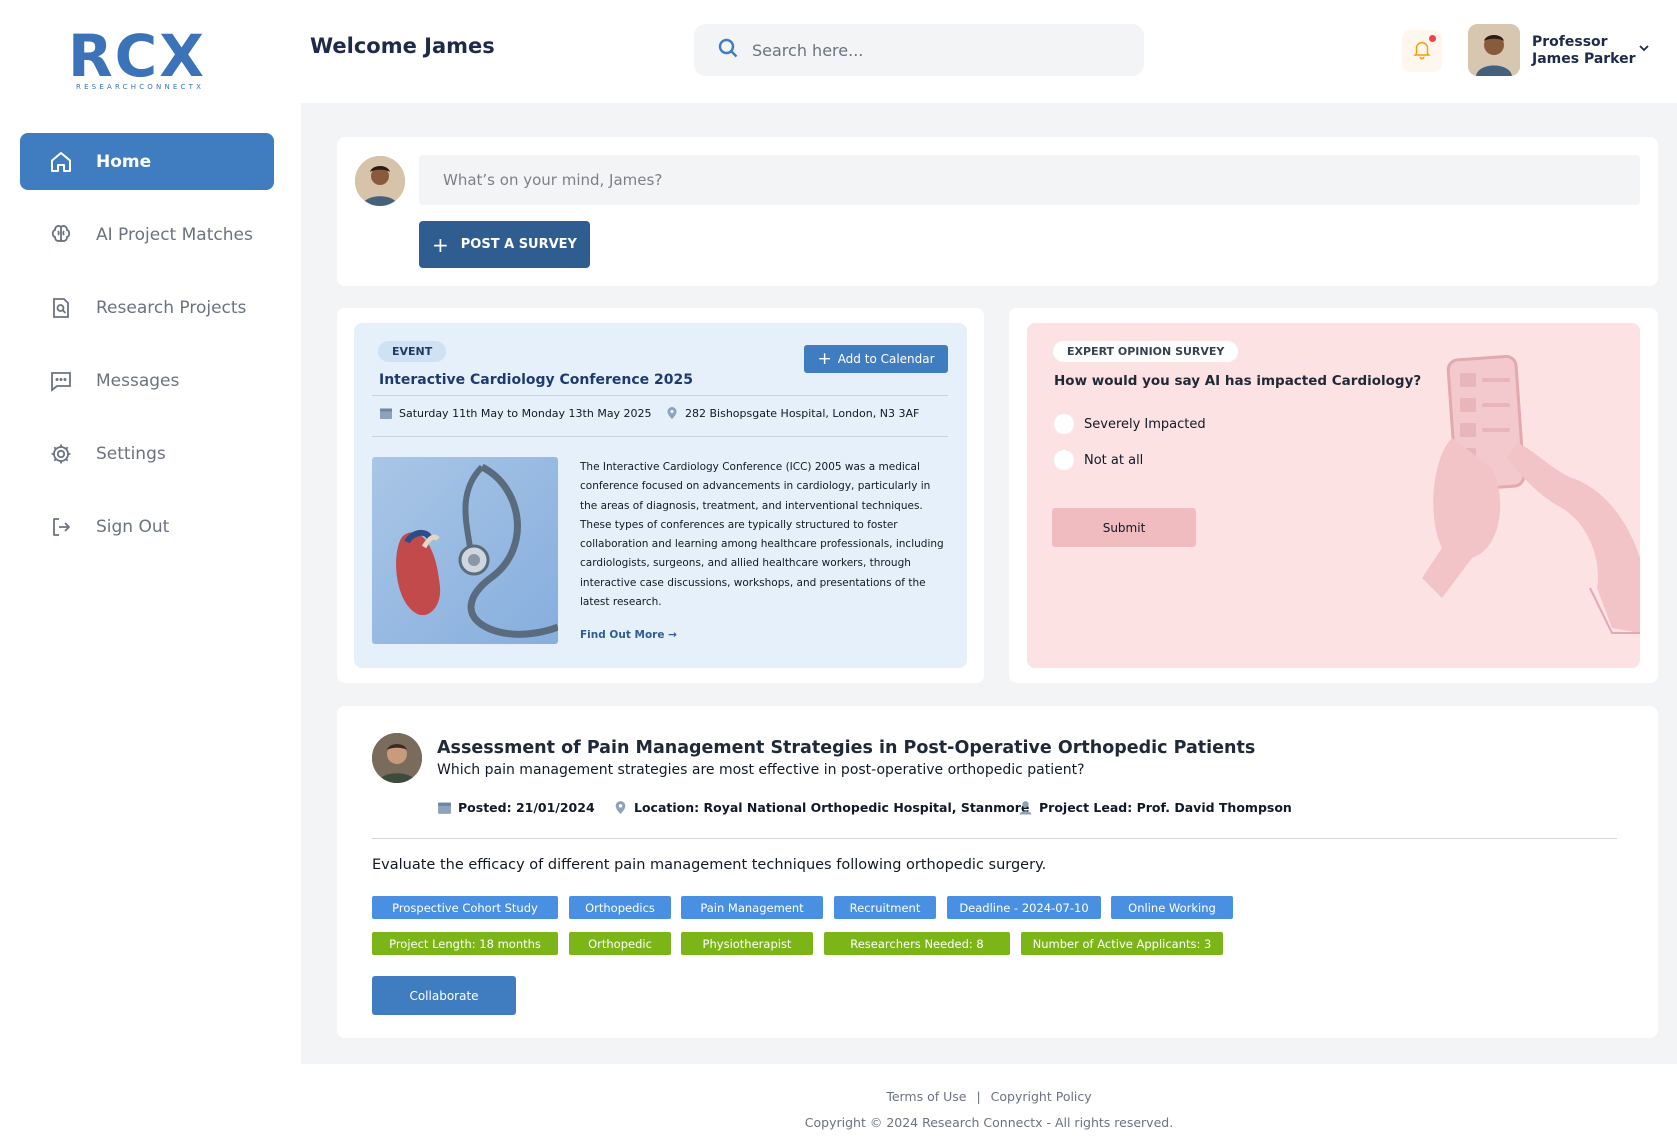 This screenshot has width=1677, height=1144. Describe the element at coordinates (1584, 59) in the screenshot. I see `profile-full-name: James Parker` at that location.